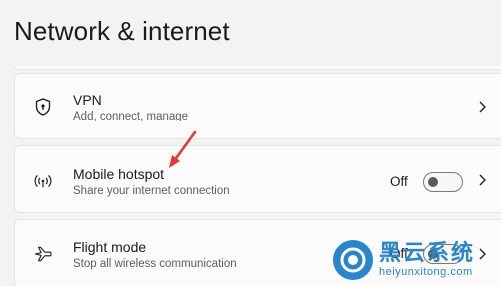 The height and width of the screenshot is (286, 501). What do you see at coordinates (183, 149) in the screenshot?
I see `red-arrow-icon` at bounding box center [183, 149].